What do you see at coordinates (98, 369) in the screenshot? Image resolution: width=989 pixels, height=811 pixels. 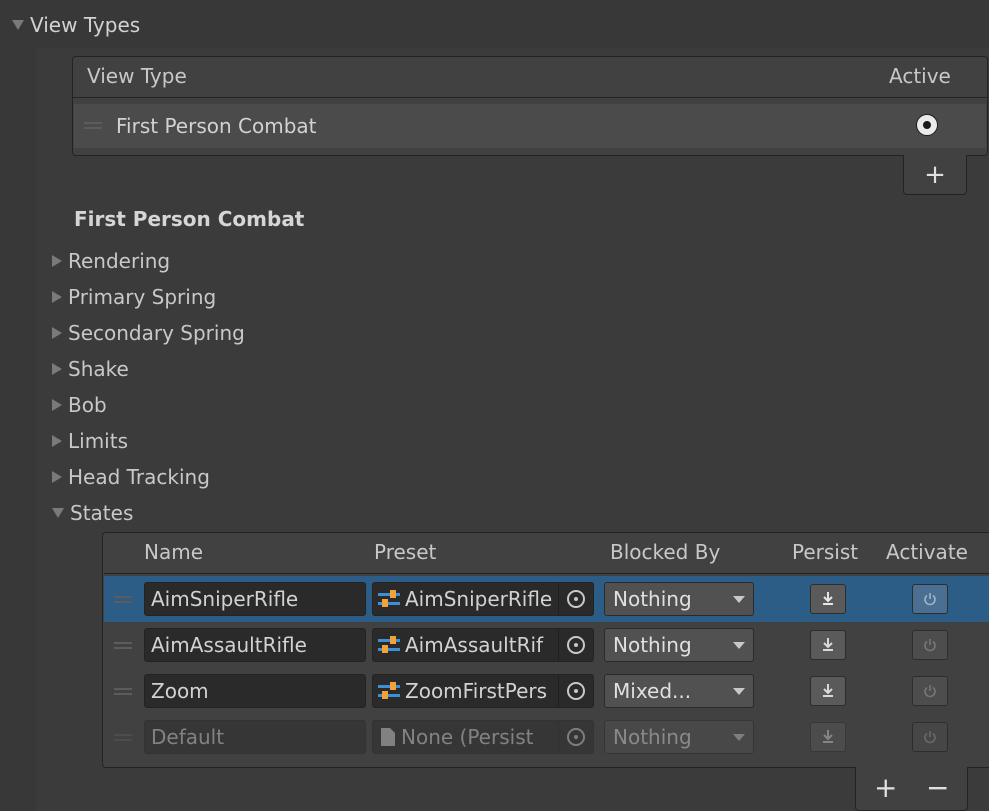 I see `foldout-label: Shake` at bounding box center [98, 369].